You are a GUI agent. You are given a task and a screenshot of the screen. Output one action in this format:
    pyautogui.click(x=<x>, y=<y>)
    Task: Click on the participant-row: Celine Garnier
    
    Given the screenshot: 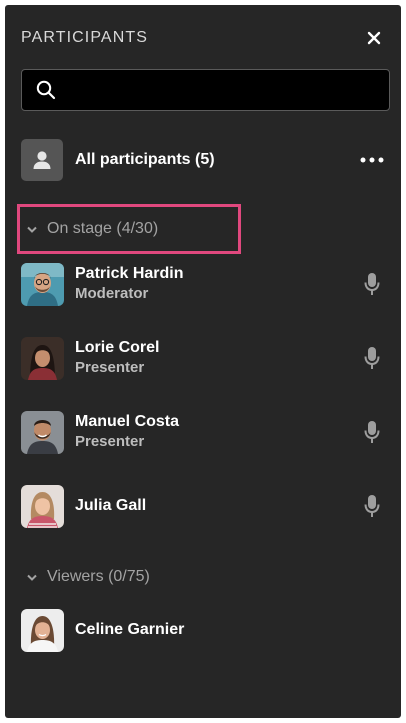 What is the action you would take?
    pyautogui.click(x=204, y=630)
    